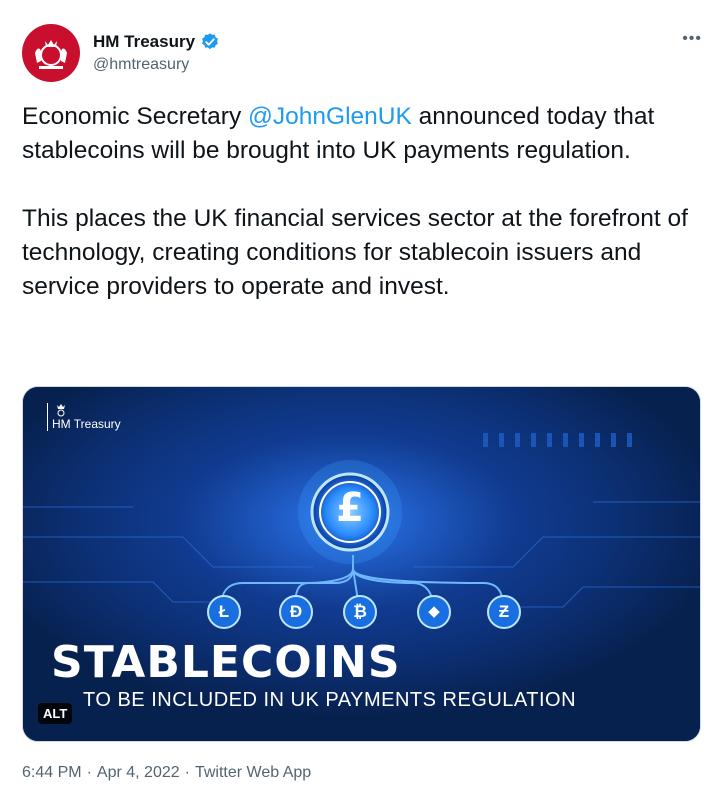 This screenshot has width=720, height=802. What do you see at coordinates (135, 116) in the screenshot?
I see `paragraph-1-start: Economic Secretary` at bounding box center [135, 116].